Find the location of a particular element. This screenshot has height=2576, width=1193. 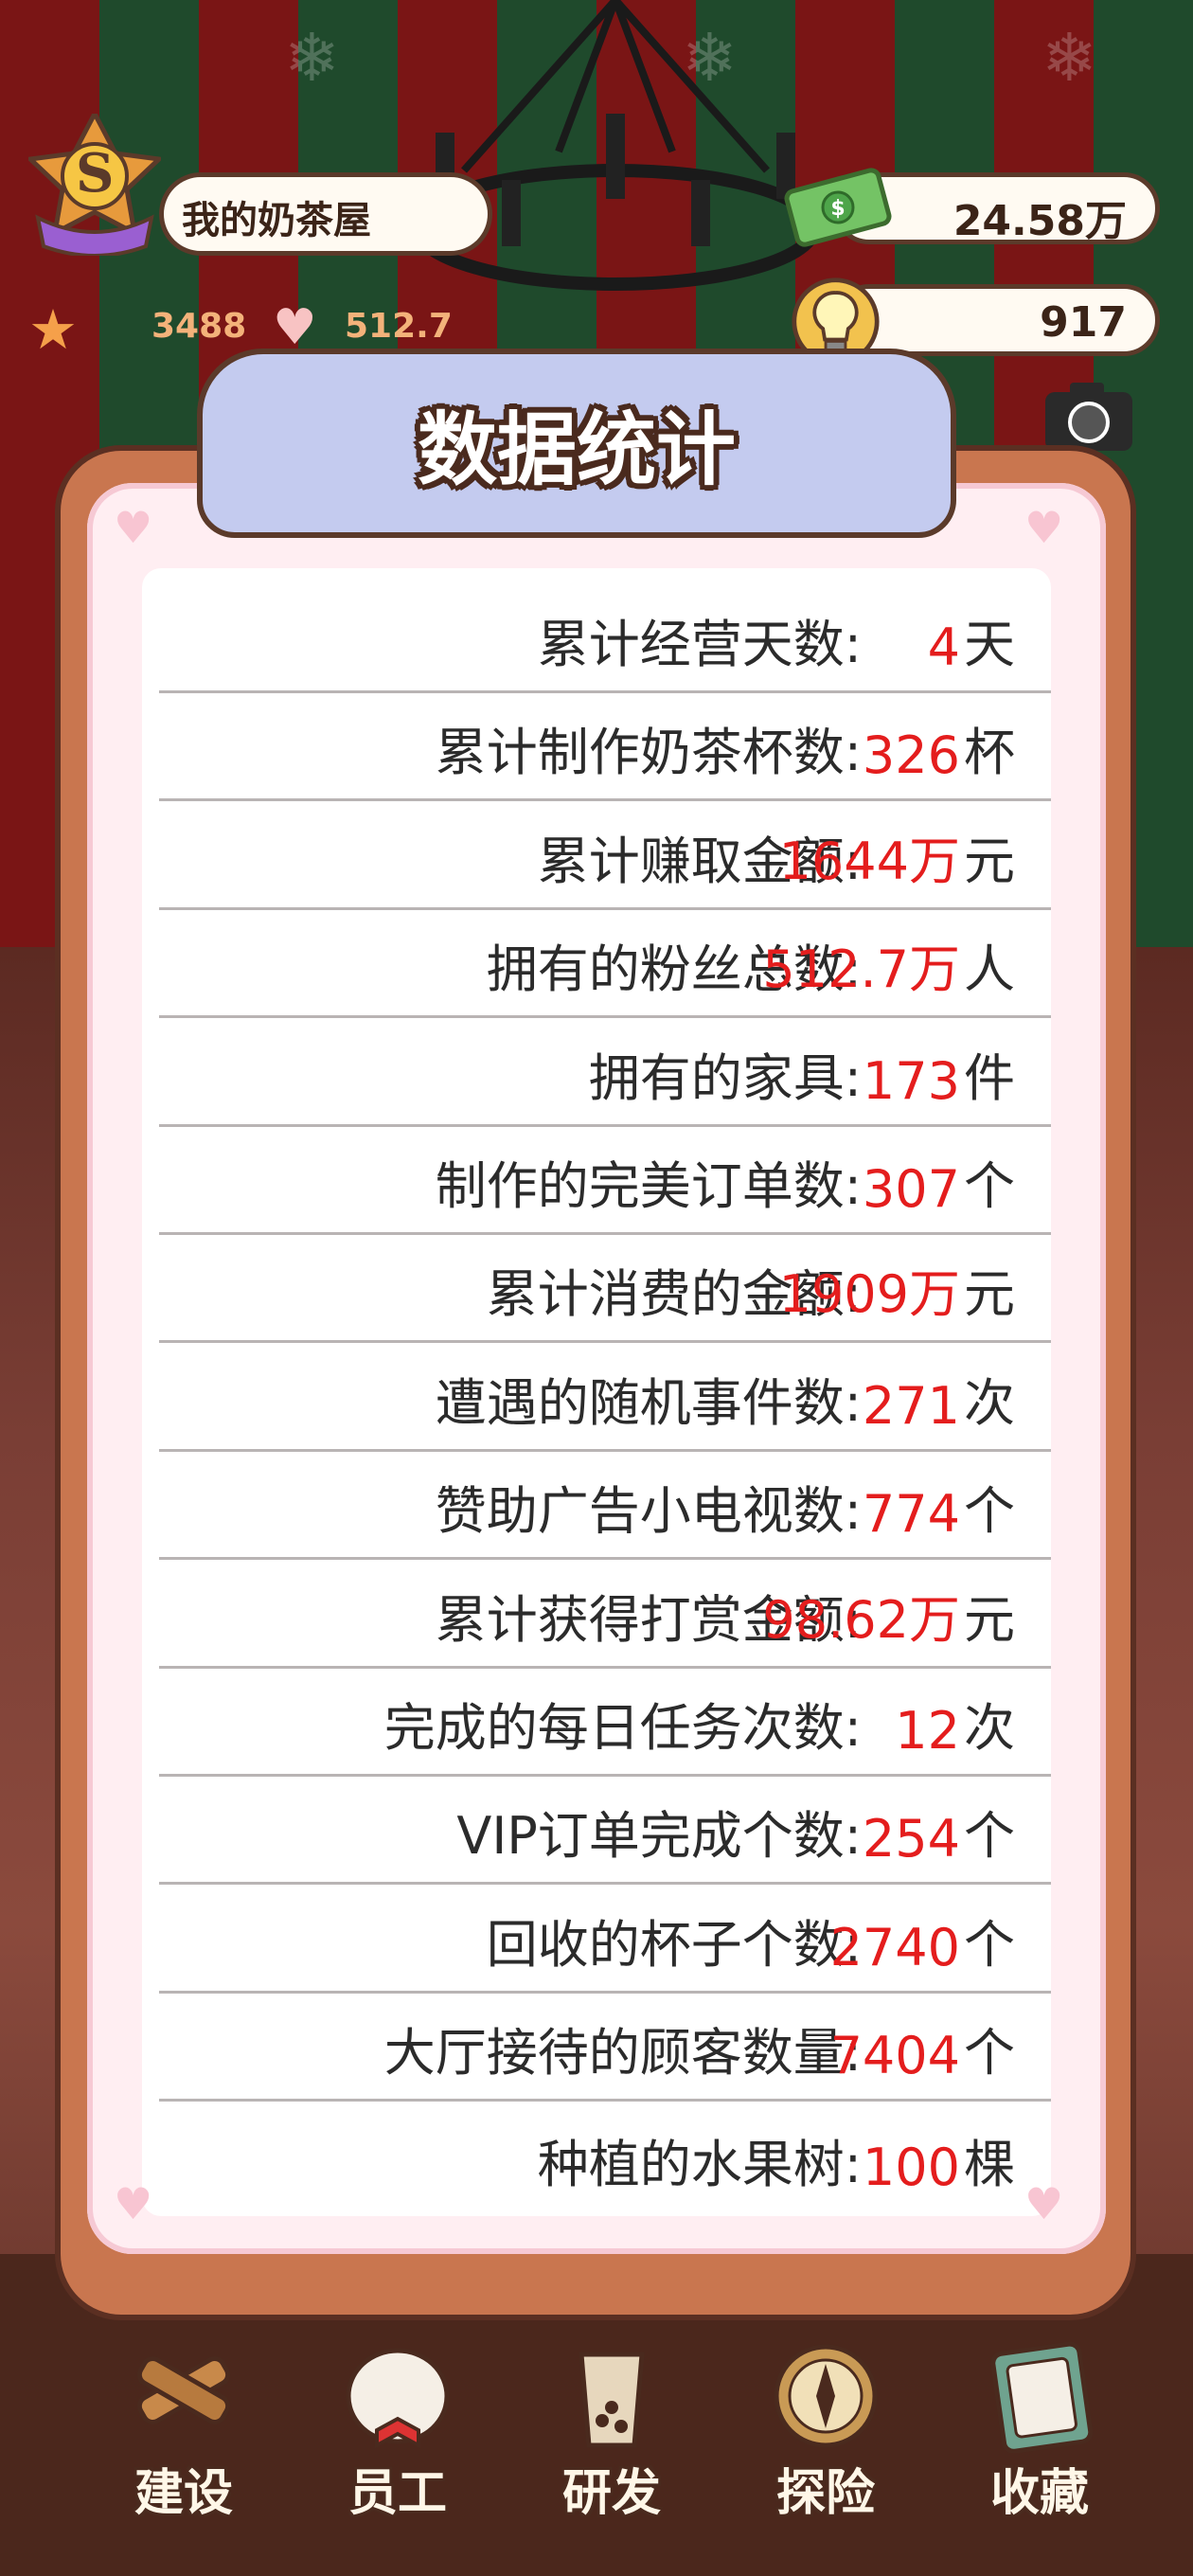

stat-row: 拥有的家具: 173 件 is located at coordinates (605, 1073).